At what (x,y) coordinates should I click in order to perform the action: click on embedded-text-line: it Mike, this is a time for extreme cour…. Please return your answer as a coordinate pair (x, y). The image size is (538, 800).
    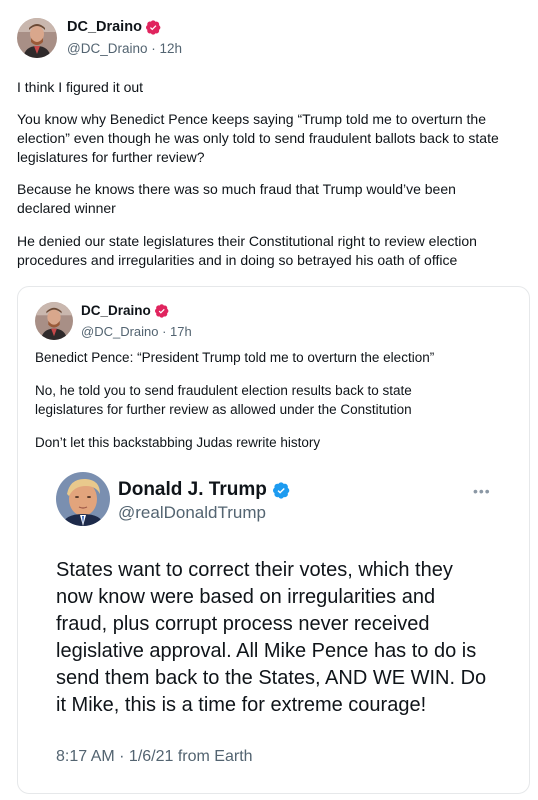
    Looking at the image, I should click on (241, 705).